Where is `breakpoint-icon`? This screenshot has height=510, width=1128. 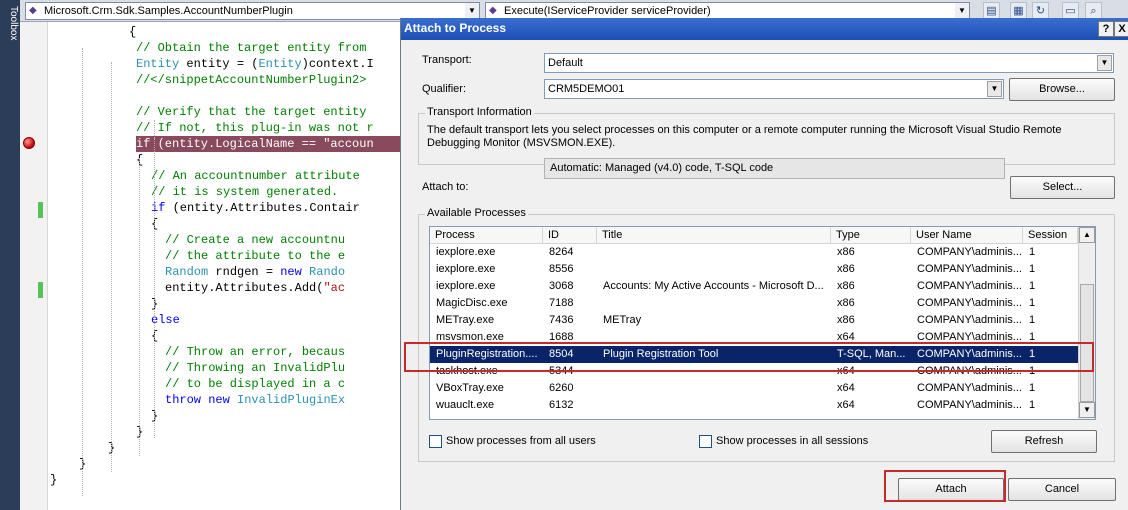
breakpoint-icon is located at coordinates (29, 143).